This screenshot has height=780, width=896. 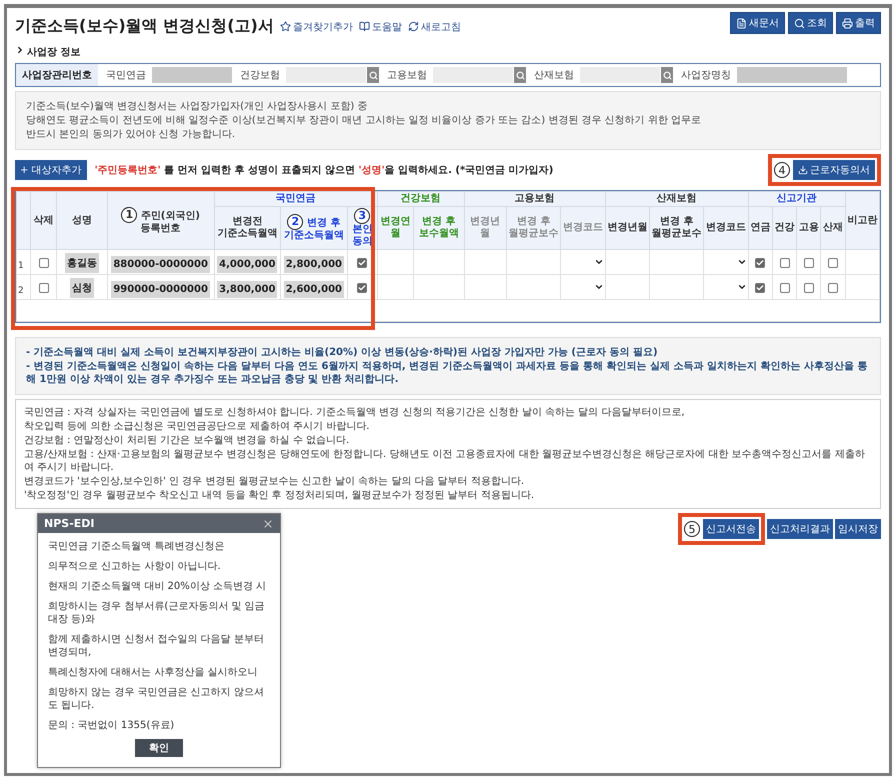 I want to click on close-icon, so click(x=268, y=524).